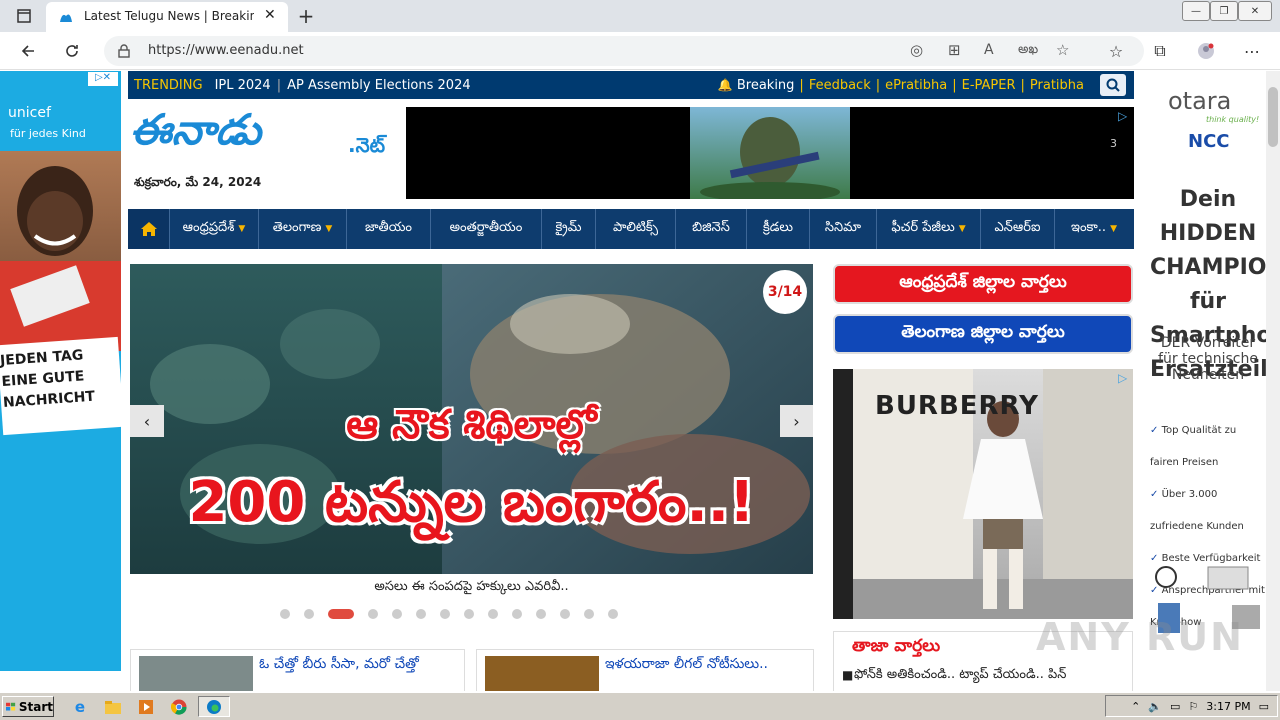 This screenshot has height=720, width=1280. What do you see at coordinates (1273, 117) in the screenshot?
I see `scrollbar-thumb` at bounding box center [1273, 117].